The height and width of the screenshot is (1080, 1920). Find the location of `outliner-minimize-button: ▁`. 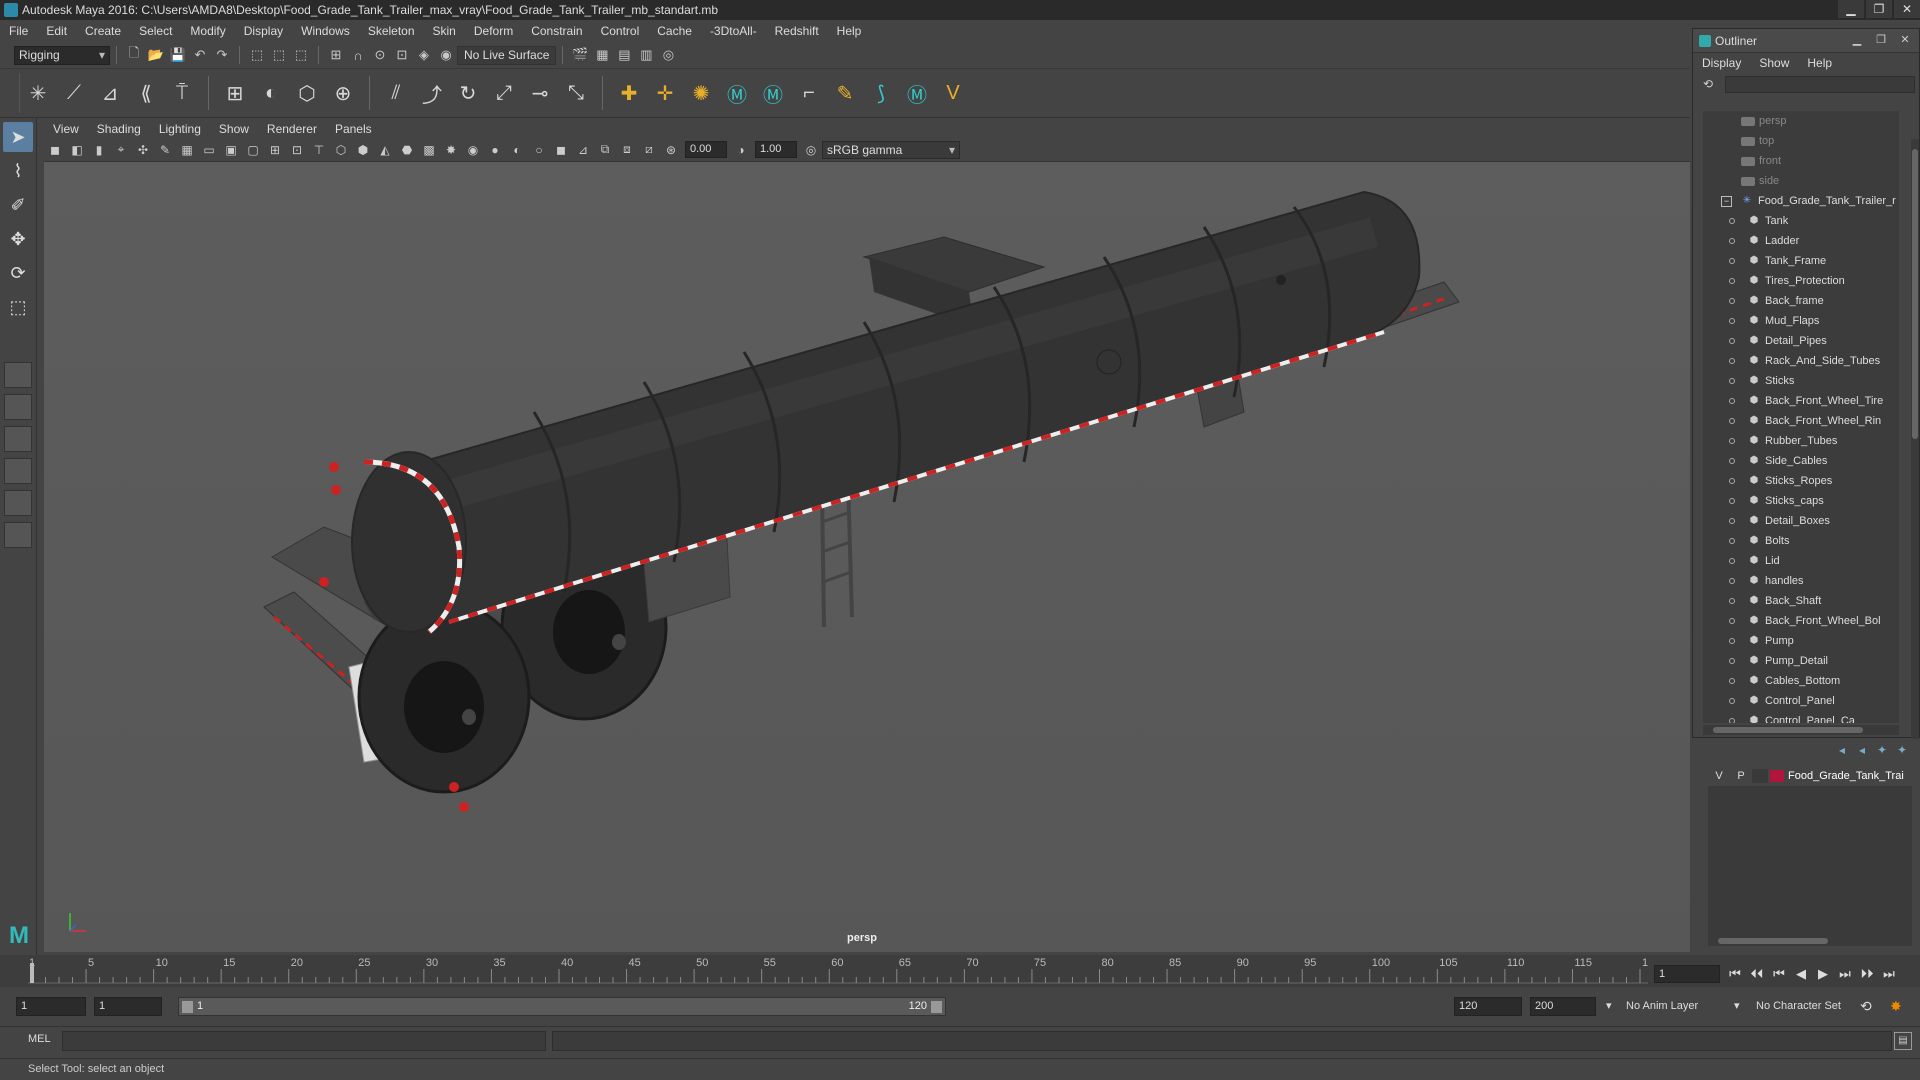

outliner-minimize-button: ▁ is located at coordinates (1857, 40).